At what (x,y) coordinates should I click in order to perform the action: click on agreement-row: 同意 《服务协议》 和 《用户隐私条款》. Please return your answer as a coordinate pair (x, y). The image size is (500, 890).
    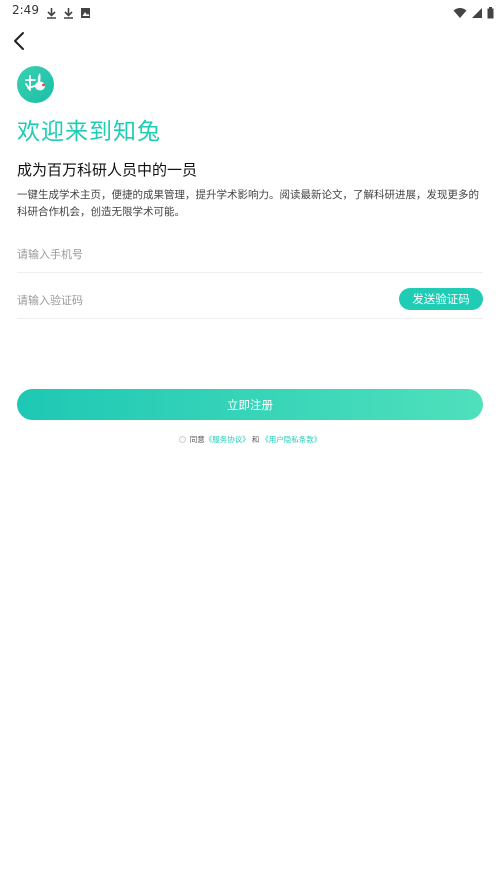
    Looking at the image, I should click on (250, 439).